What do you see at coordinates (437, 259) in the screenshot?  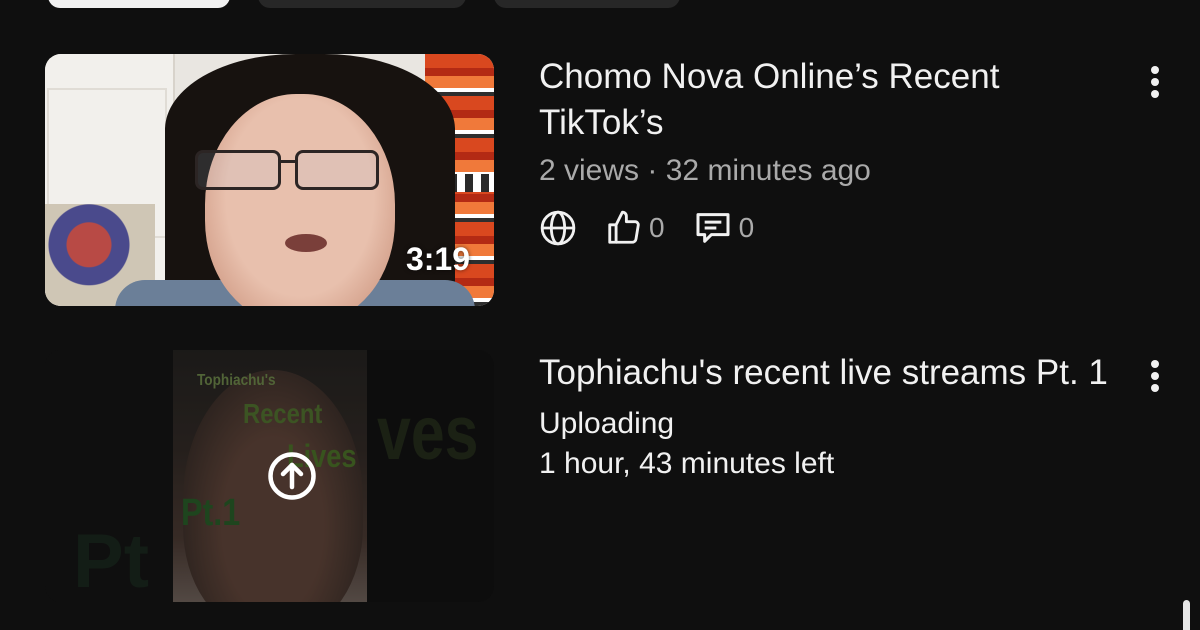 I see `video-duration-badge: 3:19` at bounding box center [437, 259].